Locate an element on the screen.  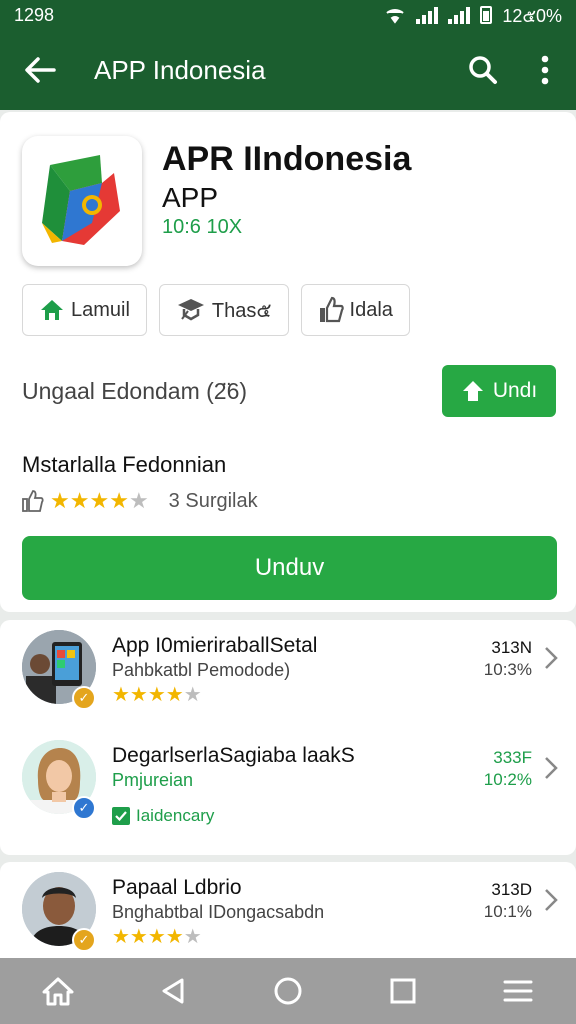
item-subtitle: Pmjureian is located at coordinates (153, 780).